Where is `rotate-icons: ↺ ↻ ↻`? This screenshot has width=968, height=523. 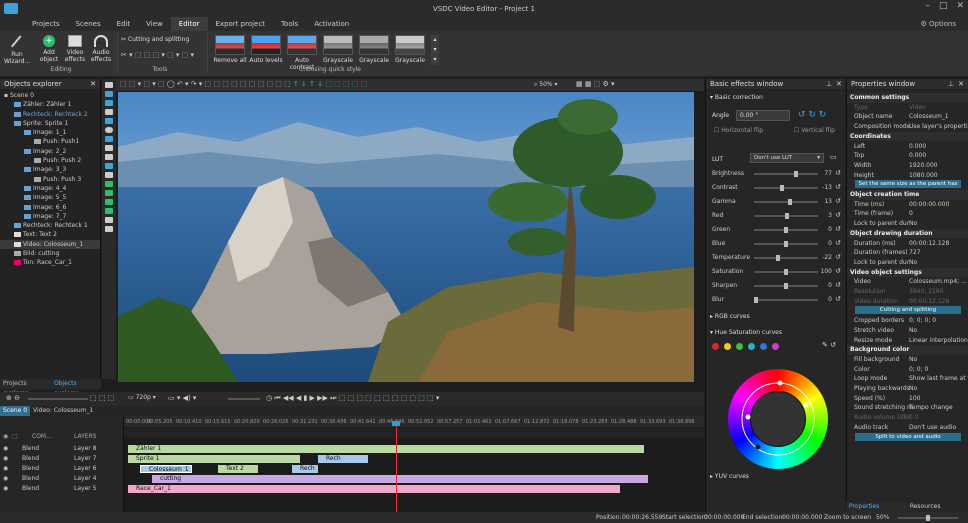 rotate-icons: ↺ ↻ ↻ is located at coordinates (812, 115).